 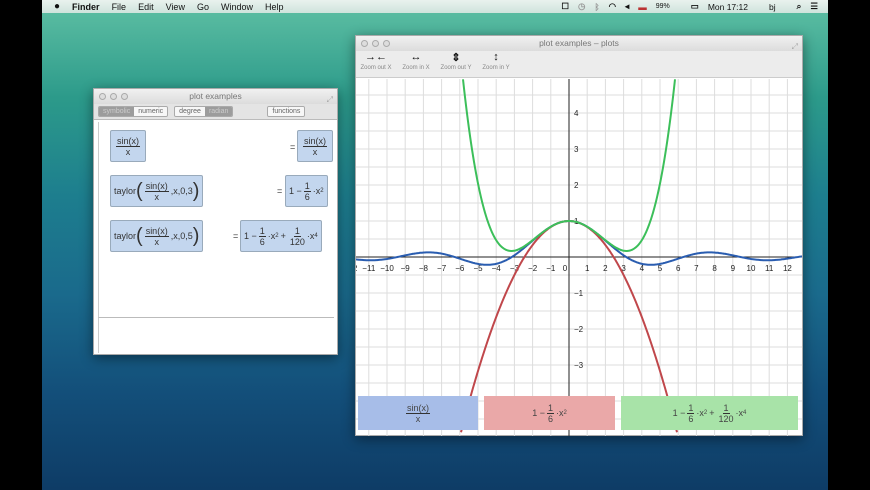 I want to click on x-tick-label: 8, so click(x=714, y=268).